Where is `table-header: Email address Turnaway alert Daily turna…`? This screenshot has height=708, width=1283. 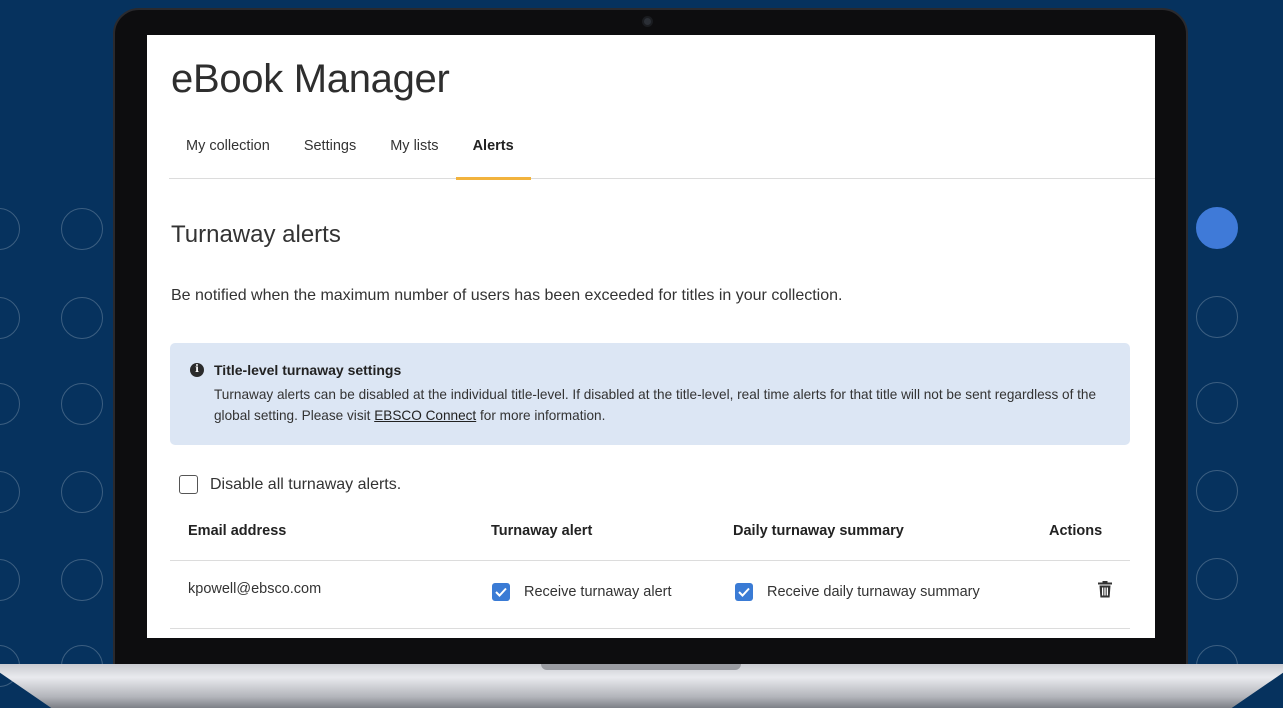
table-header: Email address Turnaway alert Daily turna… is located at coordinates (650, 537).